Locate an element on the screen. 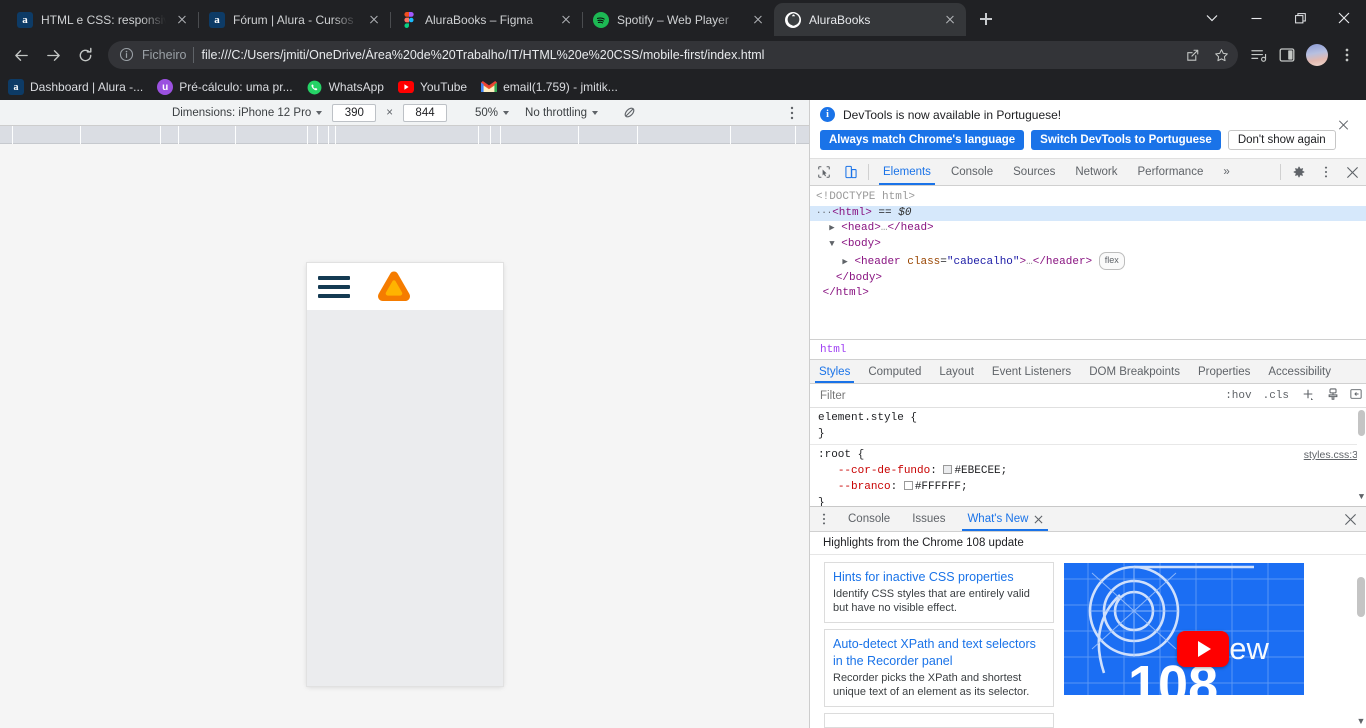 The height and width of the screenshot is (728, 1366). toggle-device-toolbar-icon is located at coordinates (850, 172).